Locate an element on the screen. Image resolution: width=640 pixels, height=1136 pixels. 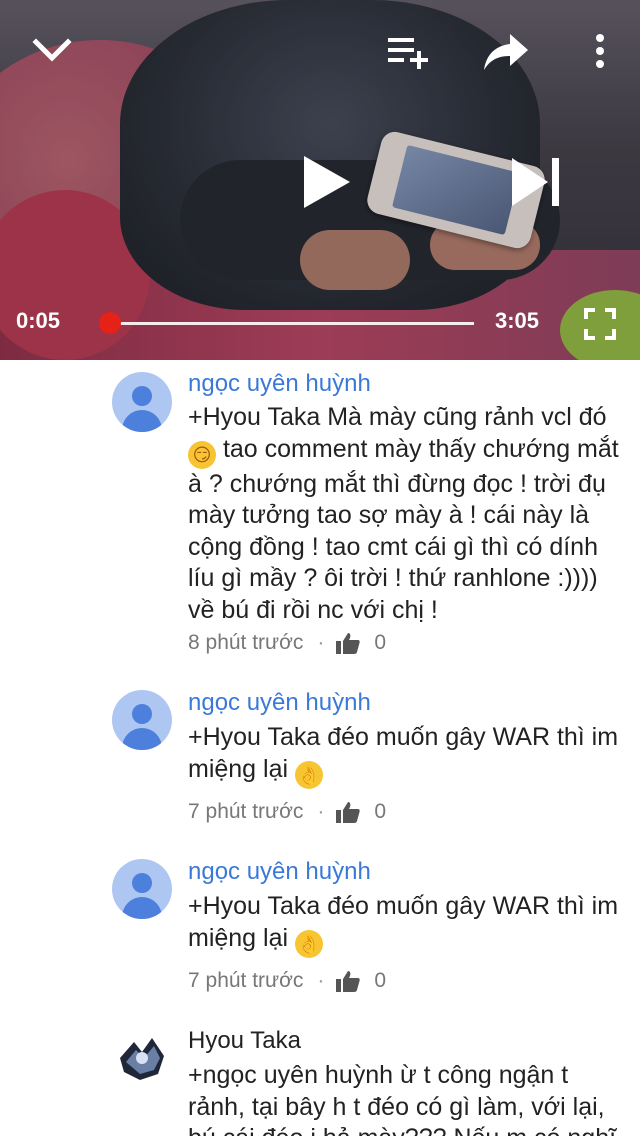
comment-time: 8 phút trước is located at coordinates (246, 642).